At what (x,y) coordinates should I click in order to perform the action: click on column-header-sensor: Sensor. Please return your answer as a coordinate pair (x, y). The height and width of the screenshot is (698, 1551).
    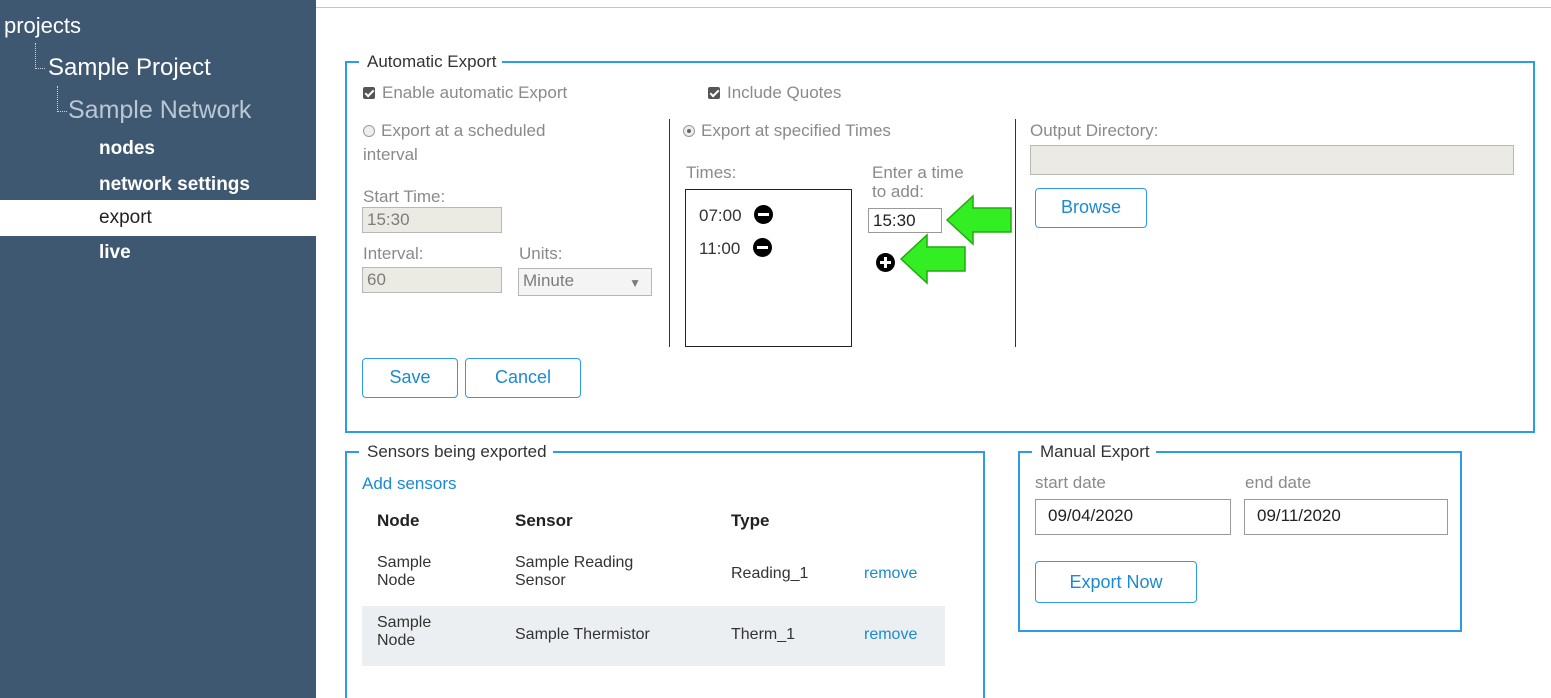
    Looking at the image, I should click on (544, 520).